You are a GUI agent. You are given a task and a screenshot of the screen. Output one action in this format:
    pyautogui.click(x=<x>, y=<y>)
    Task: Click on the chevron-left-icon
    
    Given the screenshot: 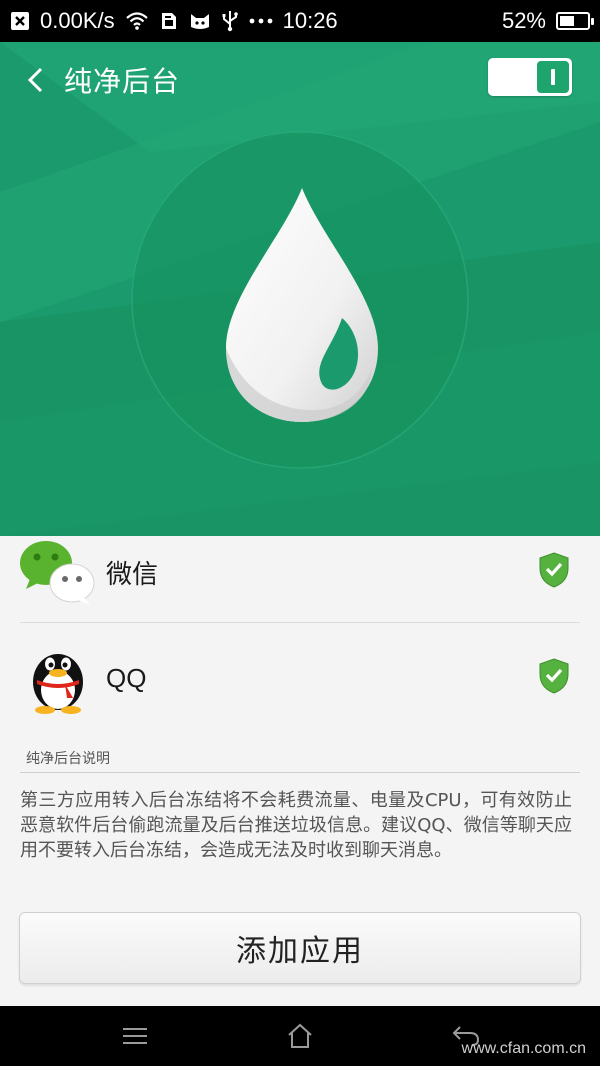 What is the action you would take?
    pyautogui.click(x=35, y=80)
    